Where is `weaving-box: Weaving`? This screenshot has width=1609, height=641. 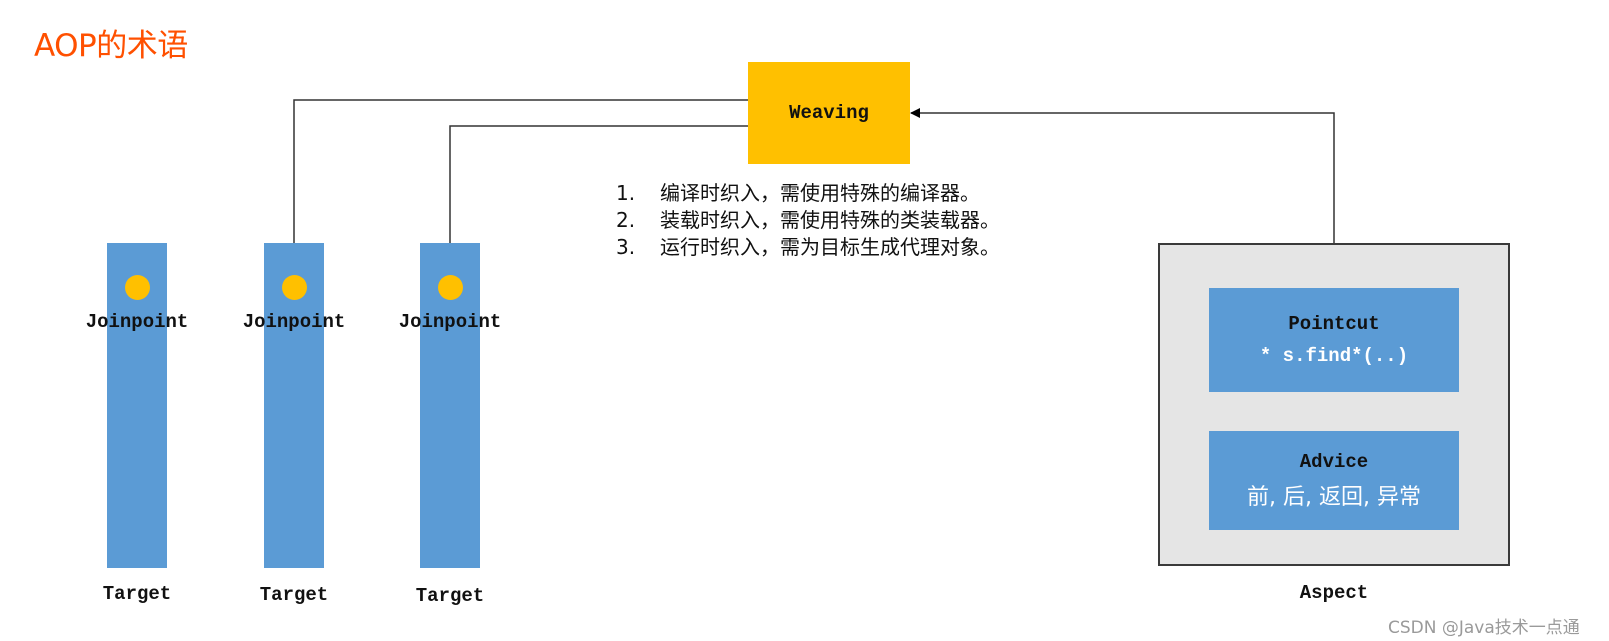 weaving-box: Weaving is located at coordinates (829, 113).